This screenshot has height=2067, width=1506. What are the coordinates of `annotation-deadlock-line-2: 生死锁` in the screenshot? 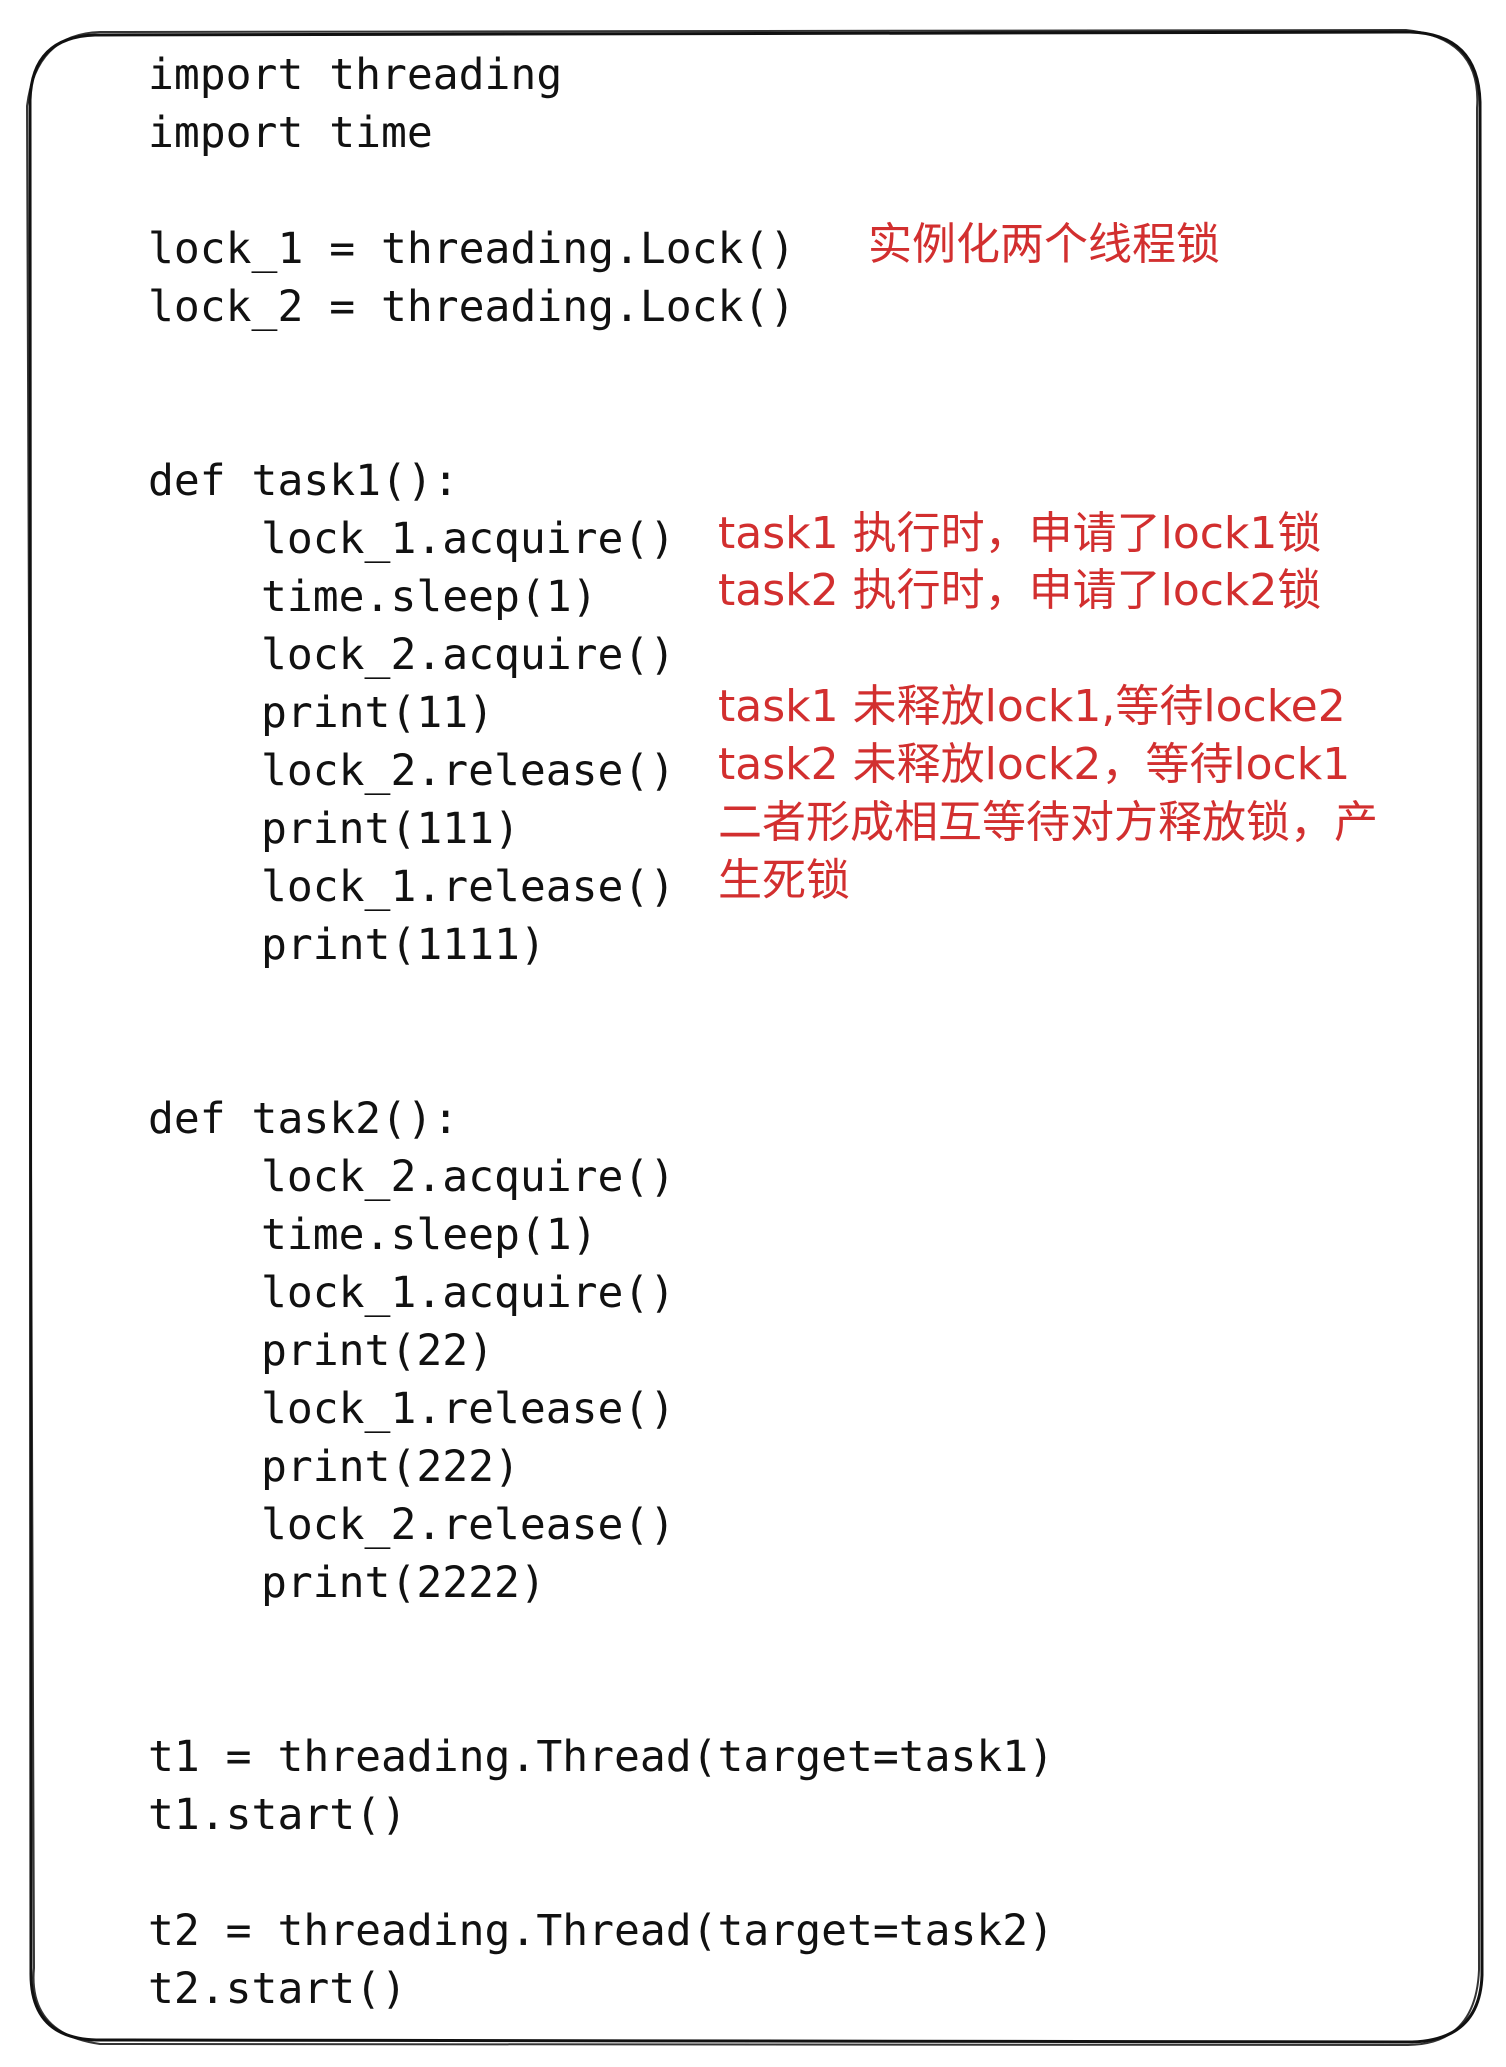 It's located at (784, 880).